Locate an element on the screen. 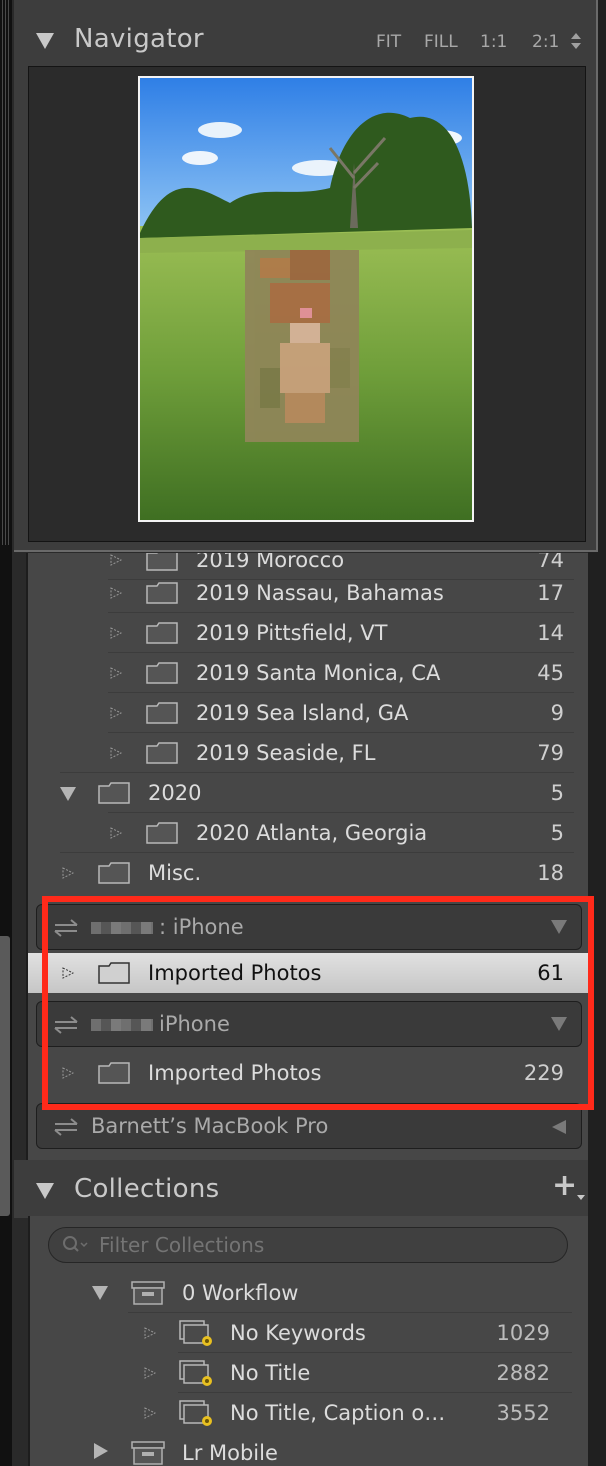 The image size is (606, 1466). folder-name: 2019 Santa Monica, CA is located at coordinates (318, 673).